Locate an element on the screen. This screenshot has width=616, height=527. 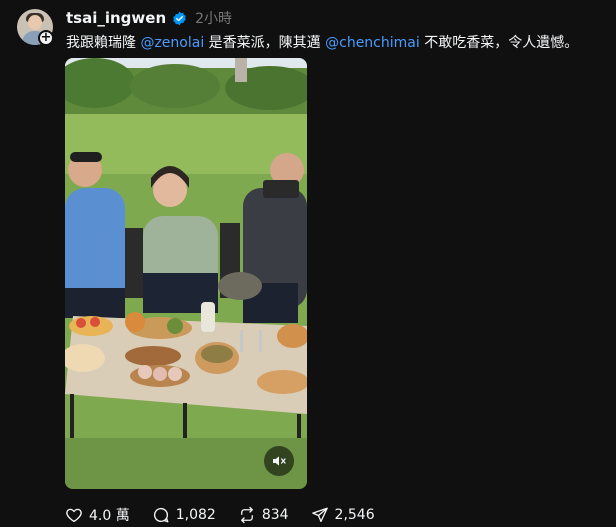
share-button: 2,546 is located at coordinates (343, 515).